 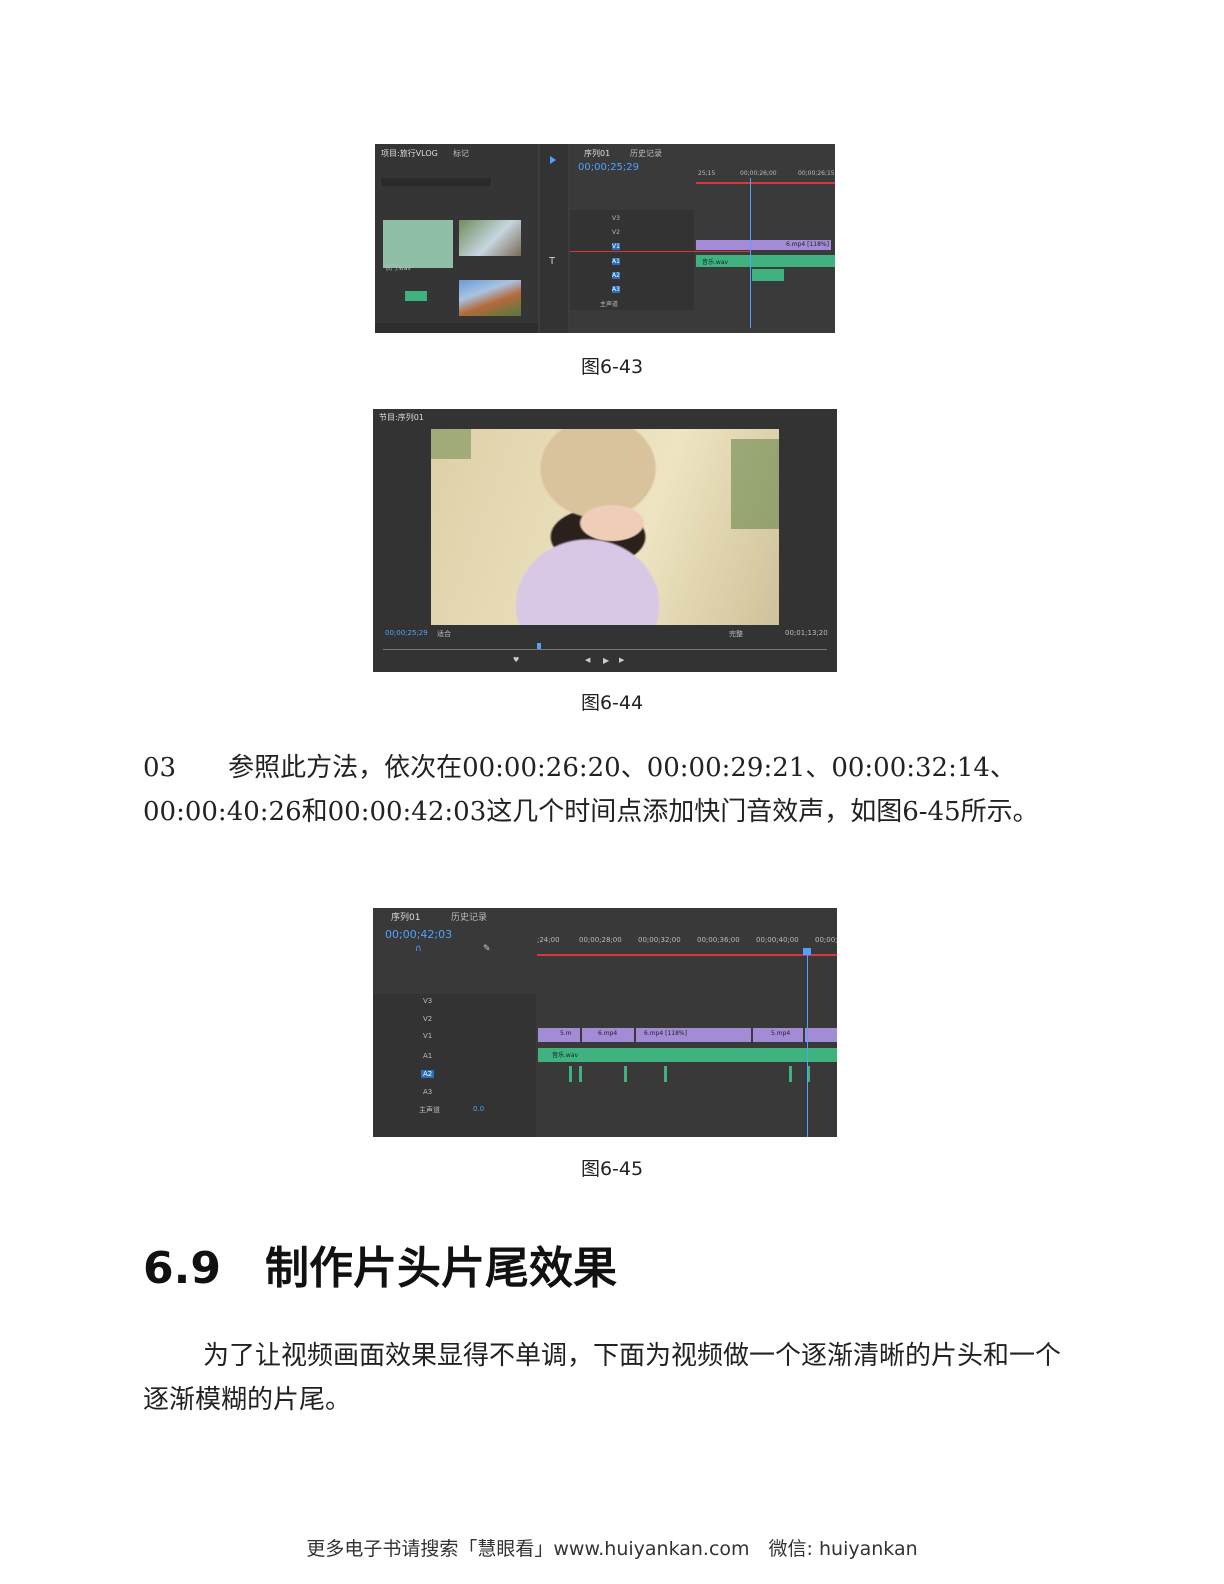 I want to click on program-duration-timecode: 00;01;13;20, so click(x=806, y=633).